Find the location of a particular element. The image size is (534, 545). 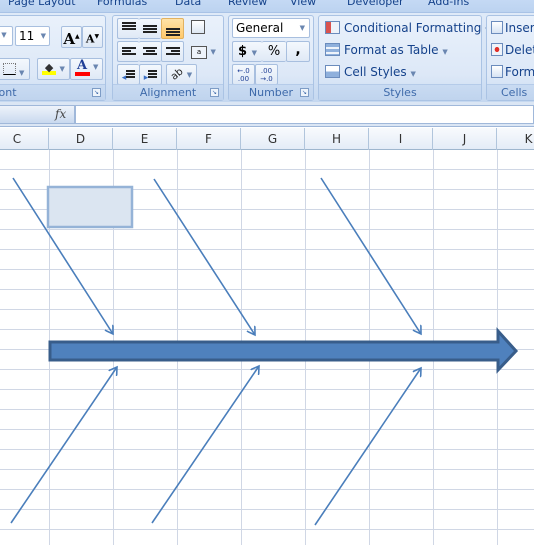

cell-styles-button: Cell Styles ▼ is located at coordinates (370, 72).